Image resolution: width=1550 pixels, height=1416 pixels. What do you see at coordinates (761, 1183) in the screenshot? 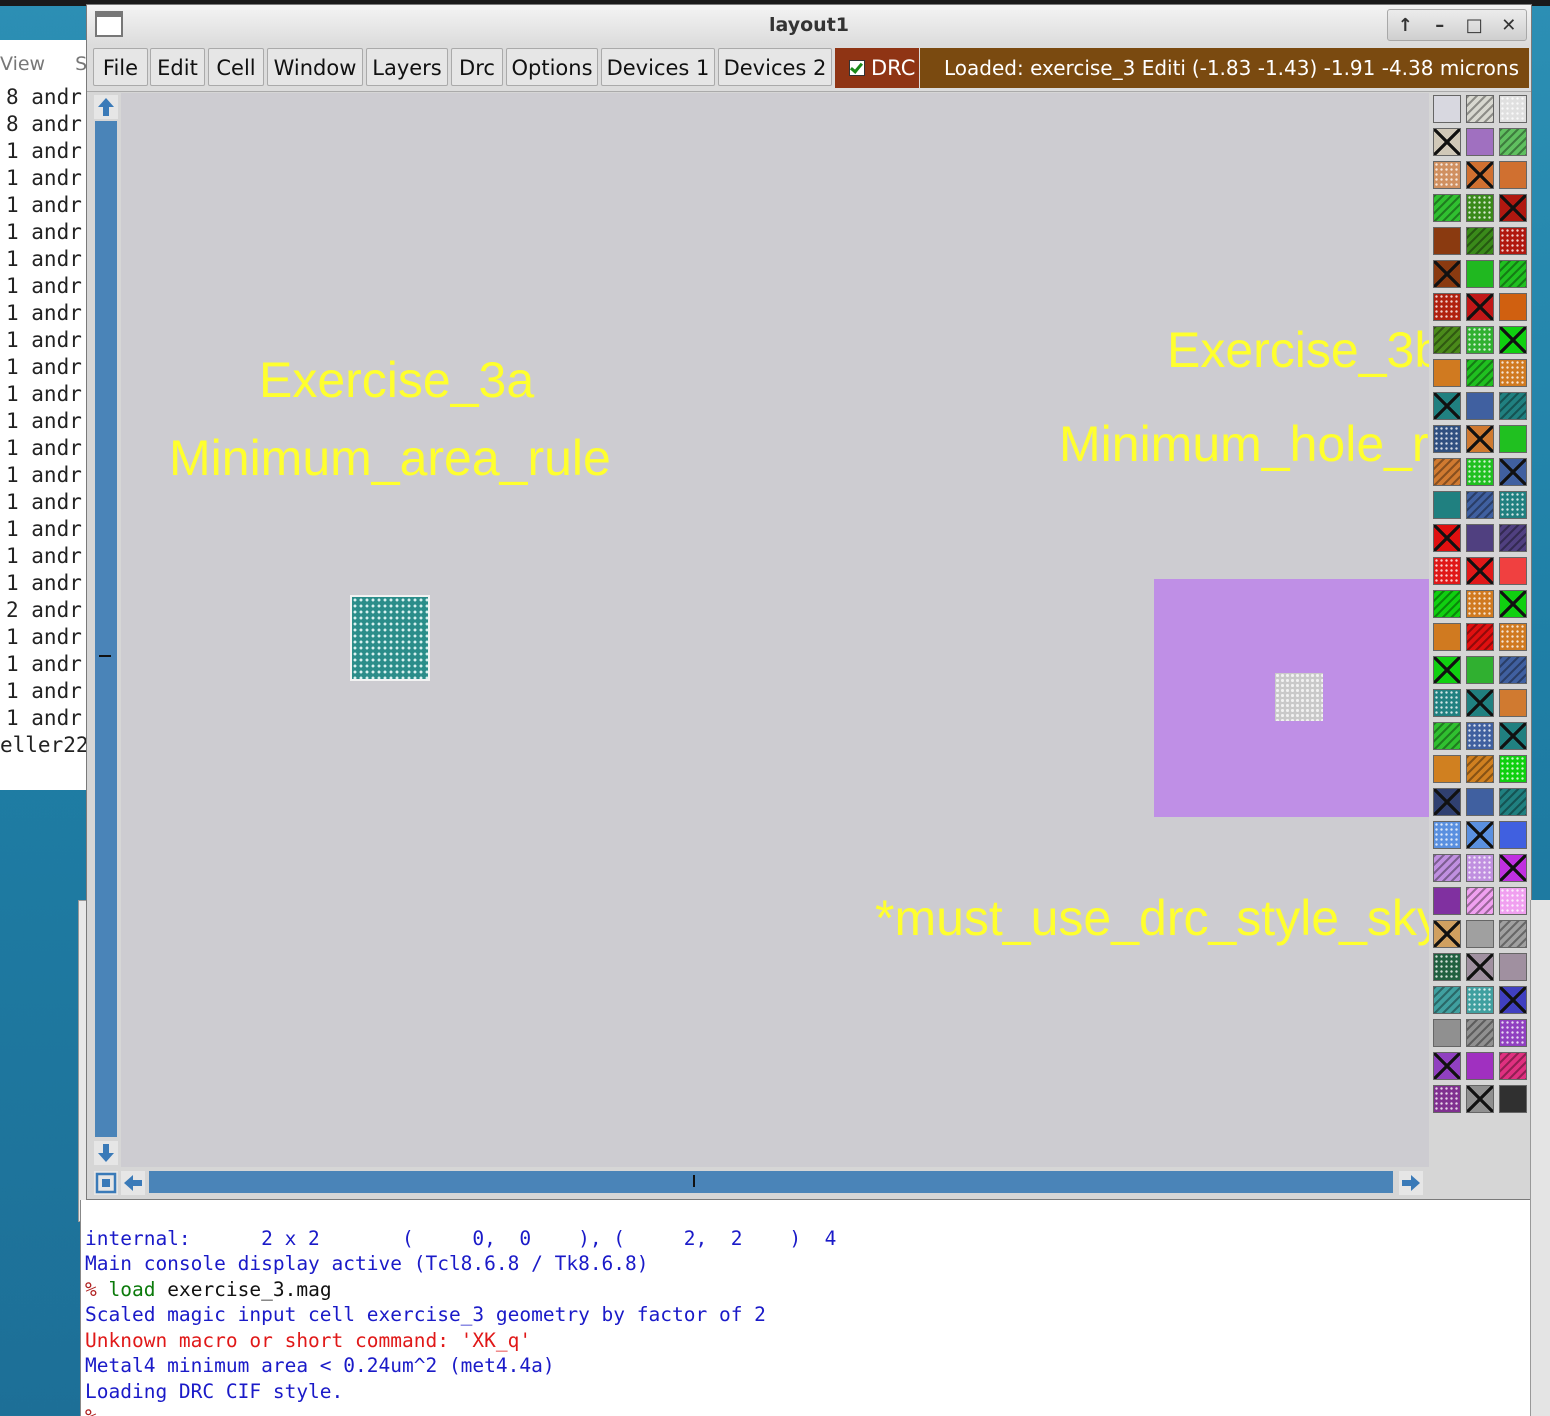
I see `horizontal-scrollbar` at bounding box center [761, 1183].